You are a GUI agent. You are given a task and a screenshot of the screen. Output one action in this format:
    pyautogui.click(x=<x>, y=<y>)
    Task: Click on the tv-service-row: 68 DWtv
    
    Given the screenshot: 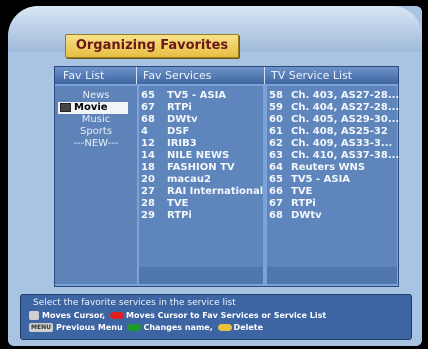 What is the action you would take?
    pyautogui.click(x=332, y=216)
    